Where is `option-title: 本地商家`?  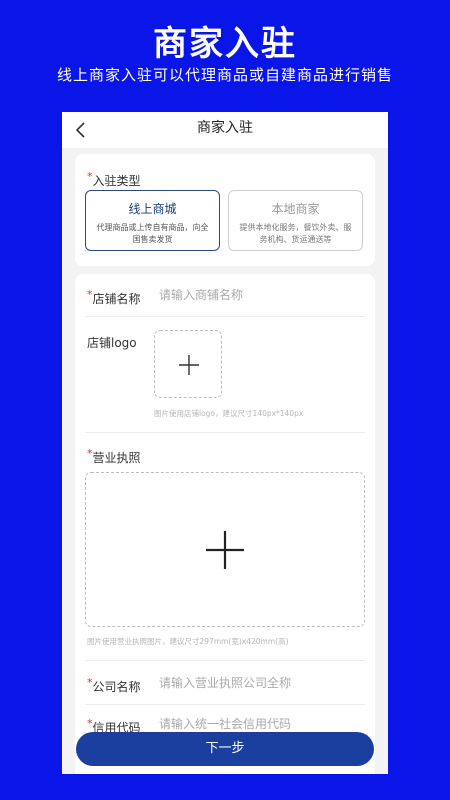 option-title: 本地商家 is located at coordinates (295, 209).